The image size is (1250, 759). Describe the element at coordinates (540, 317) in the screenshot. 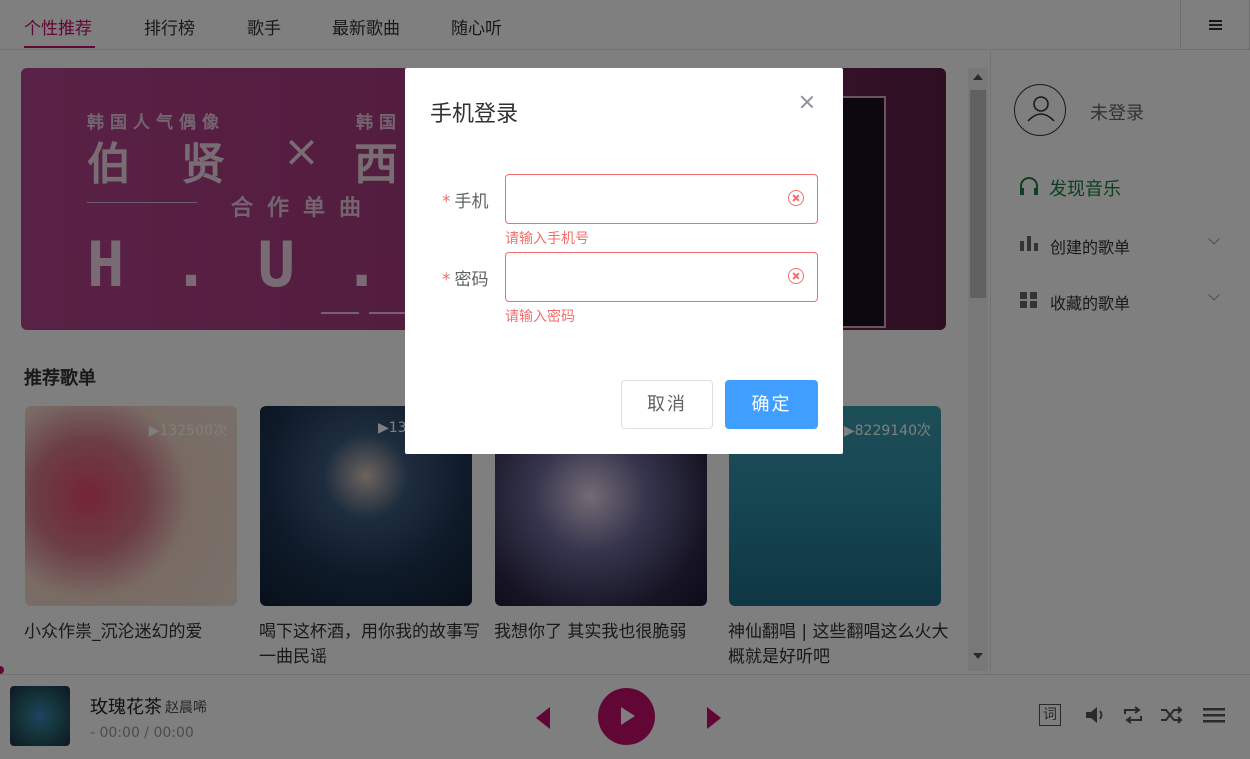

I see `password-error: 请输入密码` at that location.